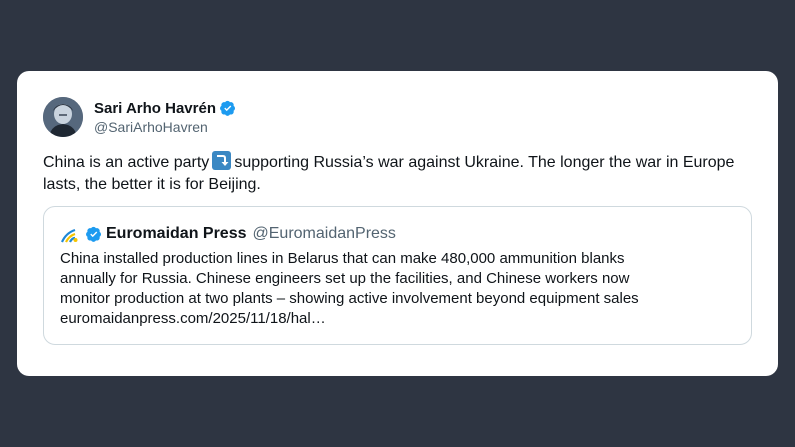  Describe the element at coordinates (227, 108) in the screenshot. I see `verified-badge-icon` at that location.